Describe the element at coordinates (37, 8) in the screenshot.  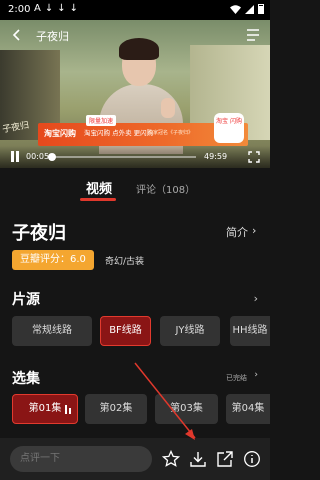
I see `notification-icon-a: A` at that location.